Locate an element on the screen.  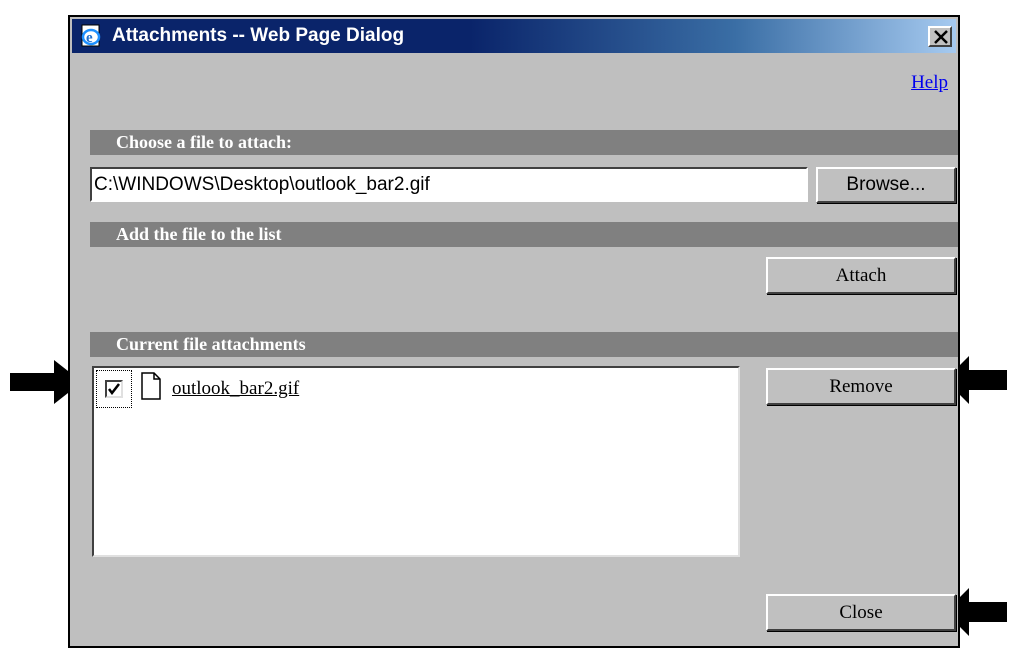
title-bar: e Attachments -- Web Page Dialog is located at coordinates (514, 36).